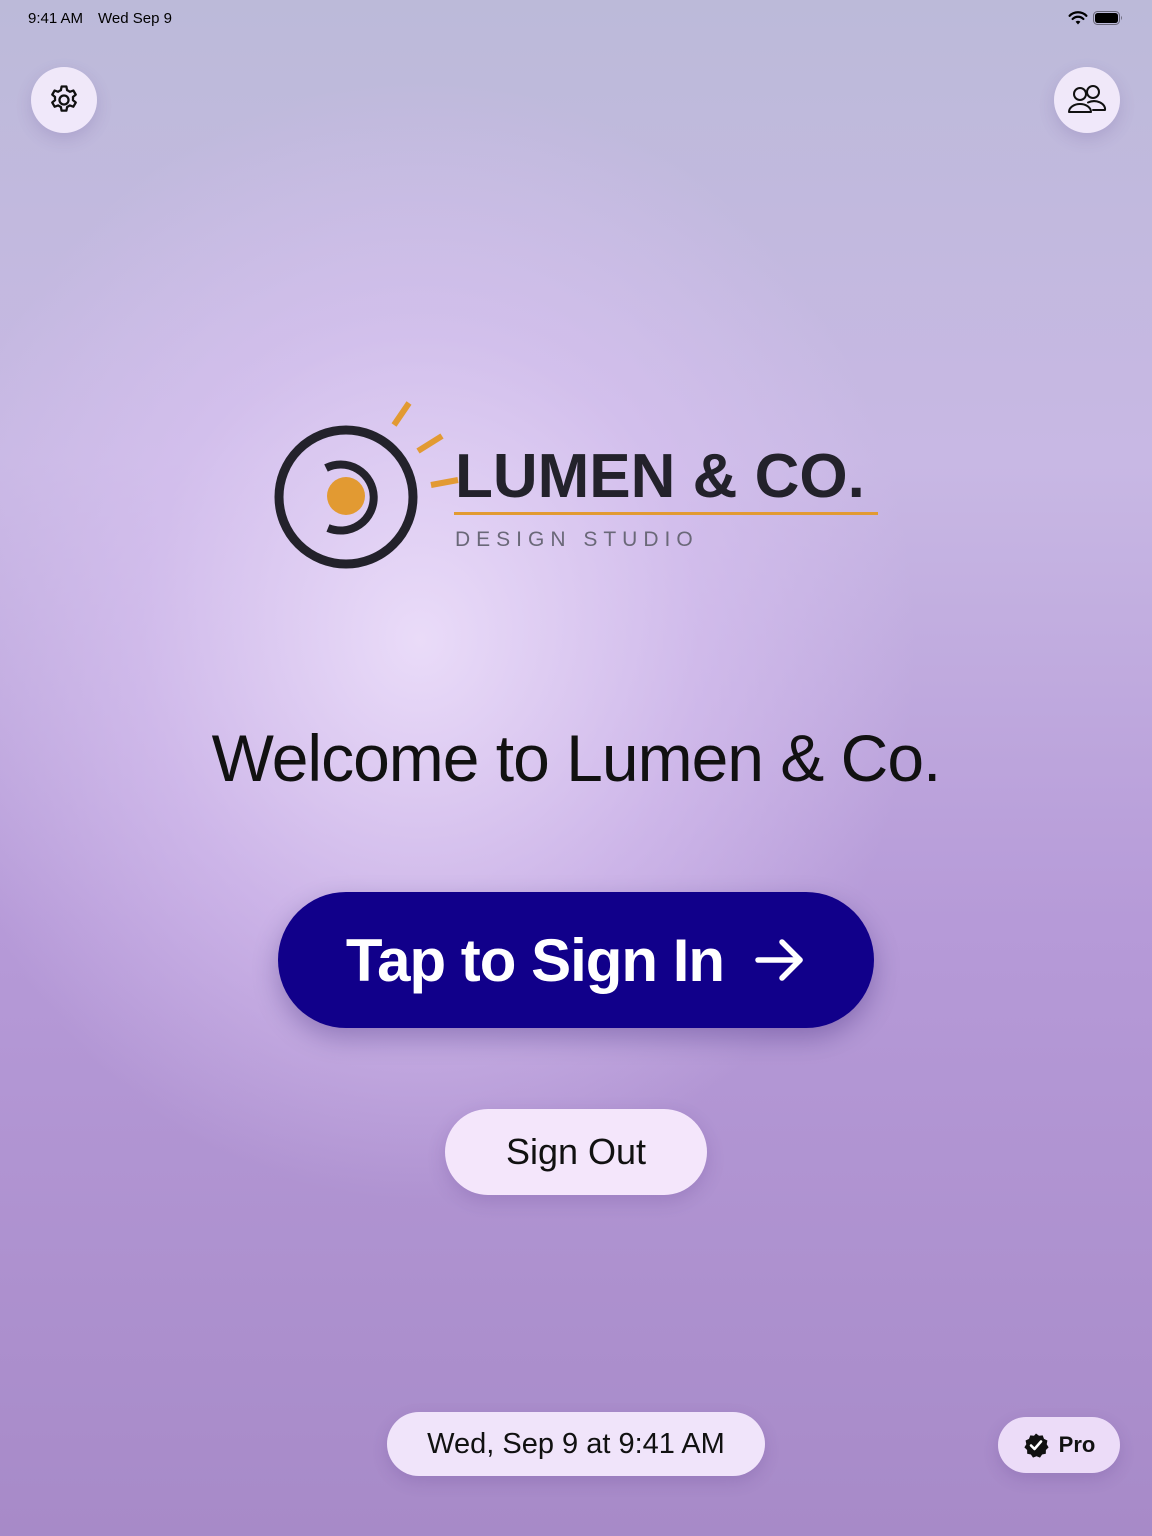 This screenshot has width=1152, height=1536. I want to click on pro-label: Pro, so click(1077, 1444).